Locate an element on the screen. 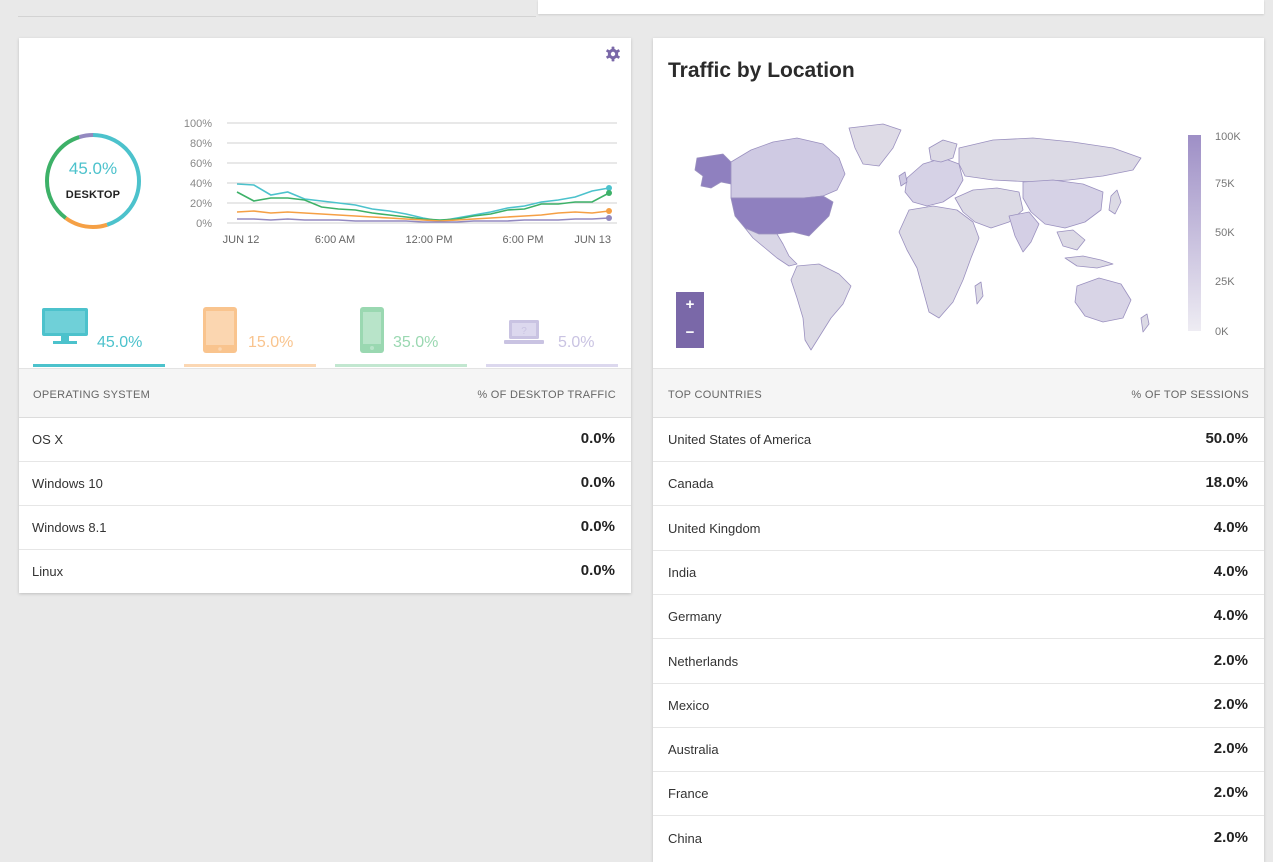 This screenshot has height=862, width=1273. os-name: Linux is located at coordinates (48, 571).